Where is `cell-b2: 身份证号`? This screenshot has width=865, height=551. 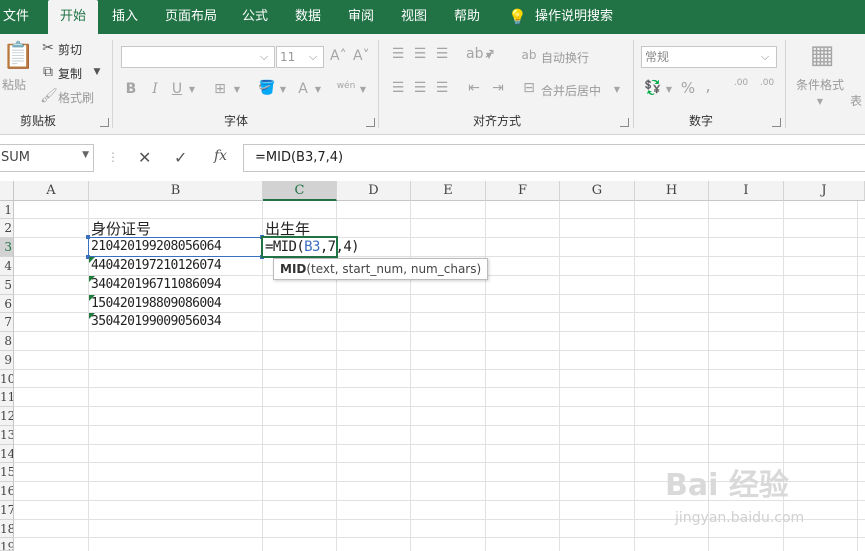 cell-b2: 身份证号 is located at coordinates (121, 228).